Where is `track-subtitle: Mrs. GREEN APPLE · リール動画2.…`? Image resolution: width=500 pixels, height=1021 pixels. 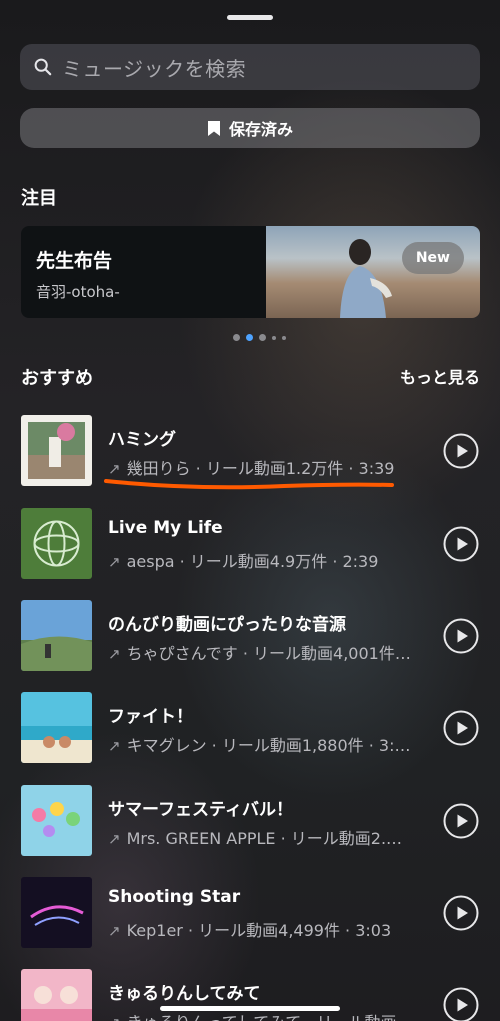 track-subtitle: Mrs. GREEN APPLE · リール動画2.… is located at coordinates (264, 838).